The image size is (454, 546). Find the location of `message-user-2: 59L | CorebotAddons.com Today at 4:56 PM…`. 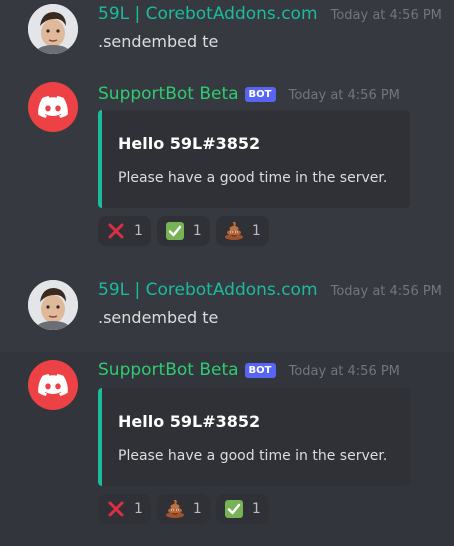

message-user-2: 59L | CorebotAddons.com Today at 4:56 PM… is located at coordinates (227, 305).